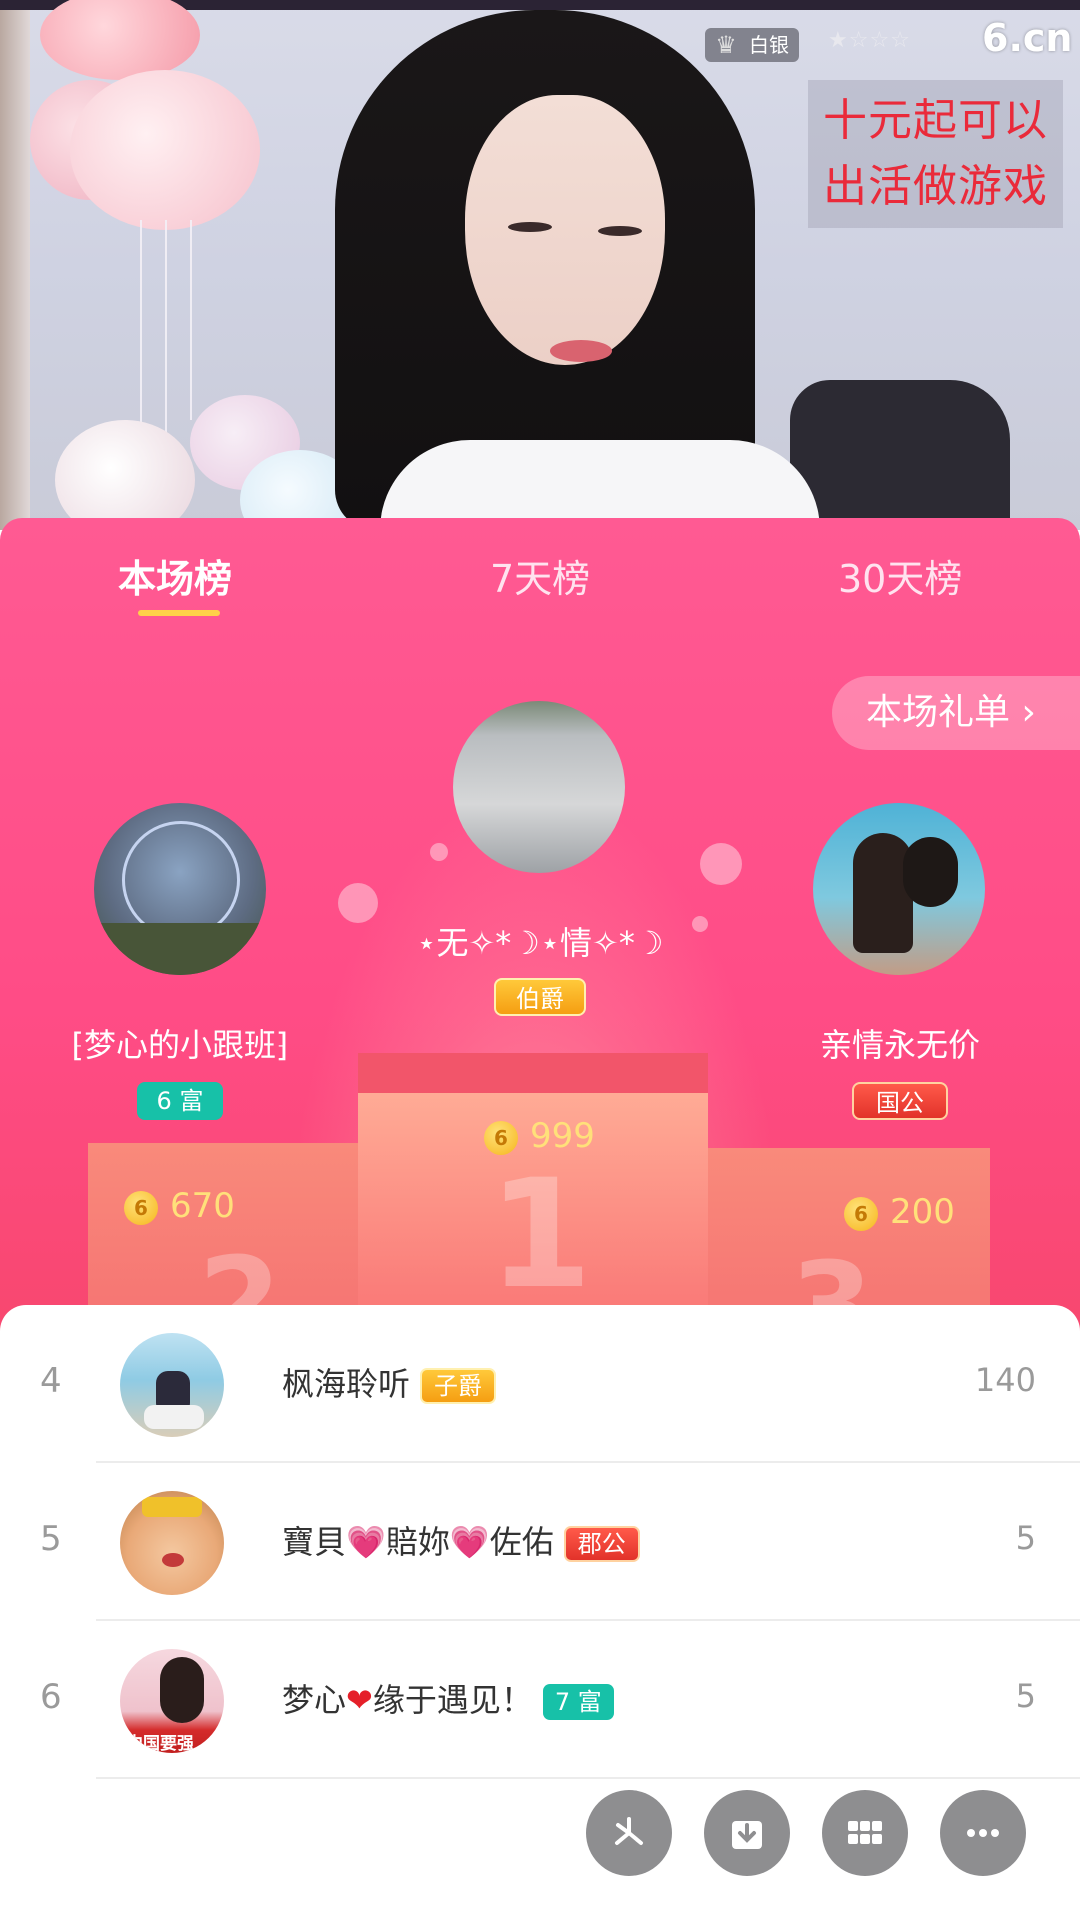 The image size is (1080, 1920). I want to click on more-icon, so click(983, 1833).